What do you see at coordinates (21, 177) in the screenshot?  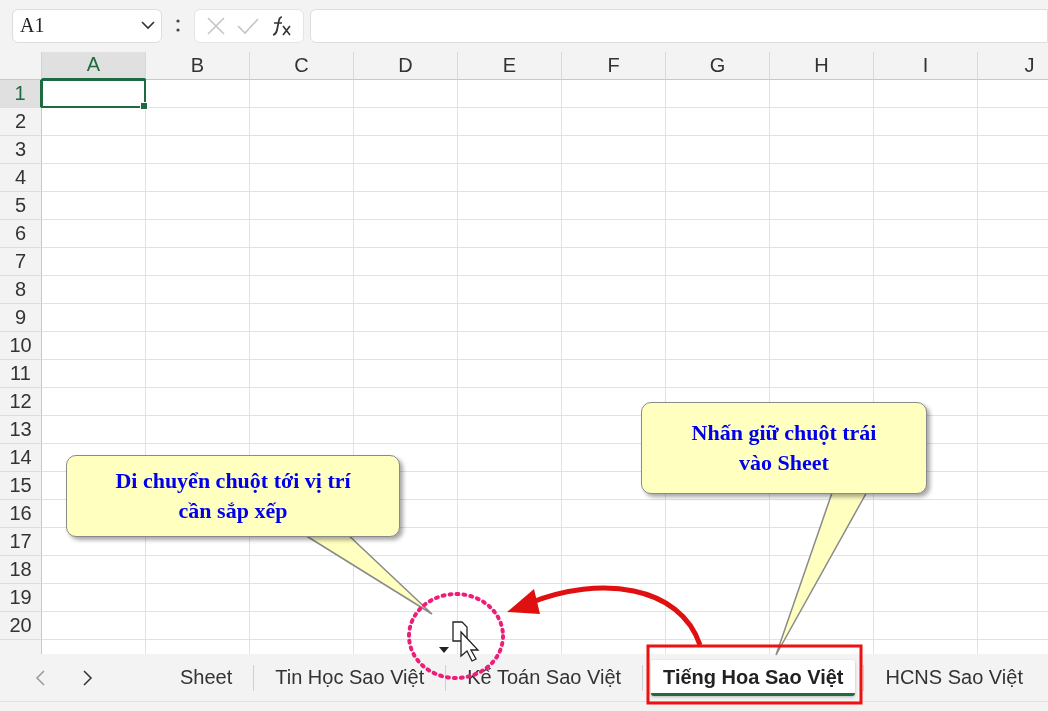 I see `row-header: 4` at bounding box center [21, 177].